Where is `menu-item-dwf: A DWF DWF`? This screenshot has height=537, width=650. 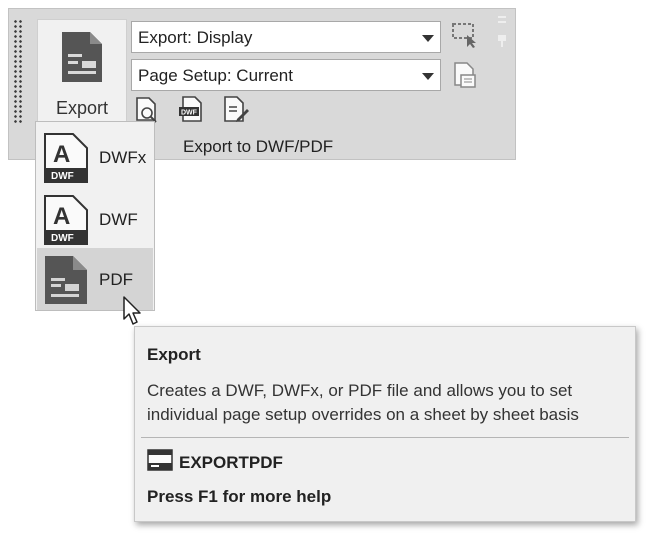
menu-item-dwf: A DWF DWF is located at coordinates (95, 219).